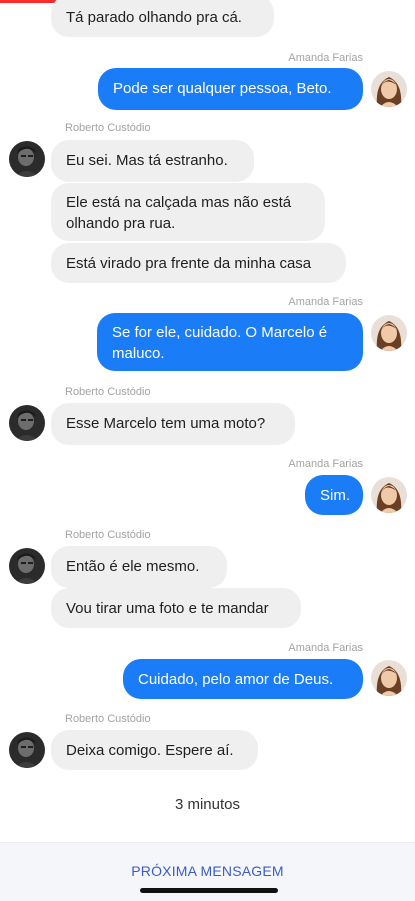  I want to click on message-incoming: Está virado pra frente da minha casa, so click(198, 263).